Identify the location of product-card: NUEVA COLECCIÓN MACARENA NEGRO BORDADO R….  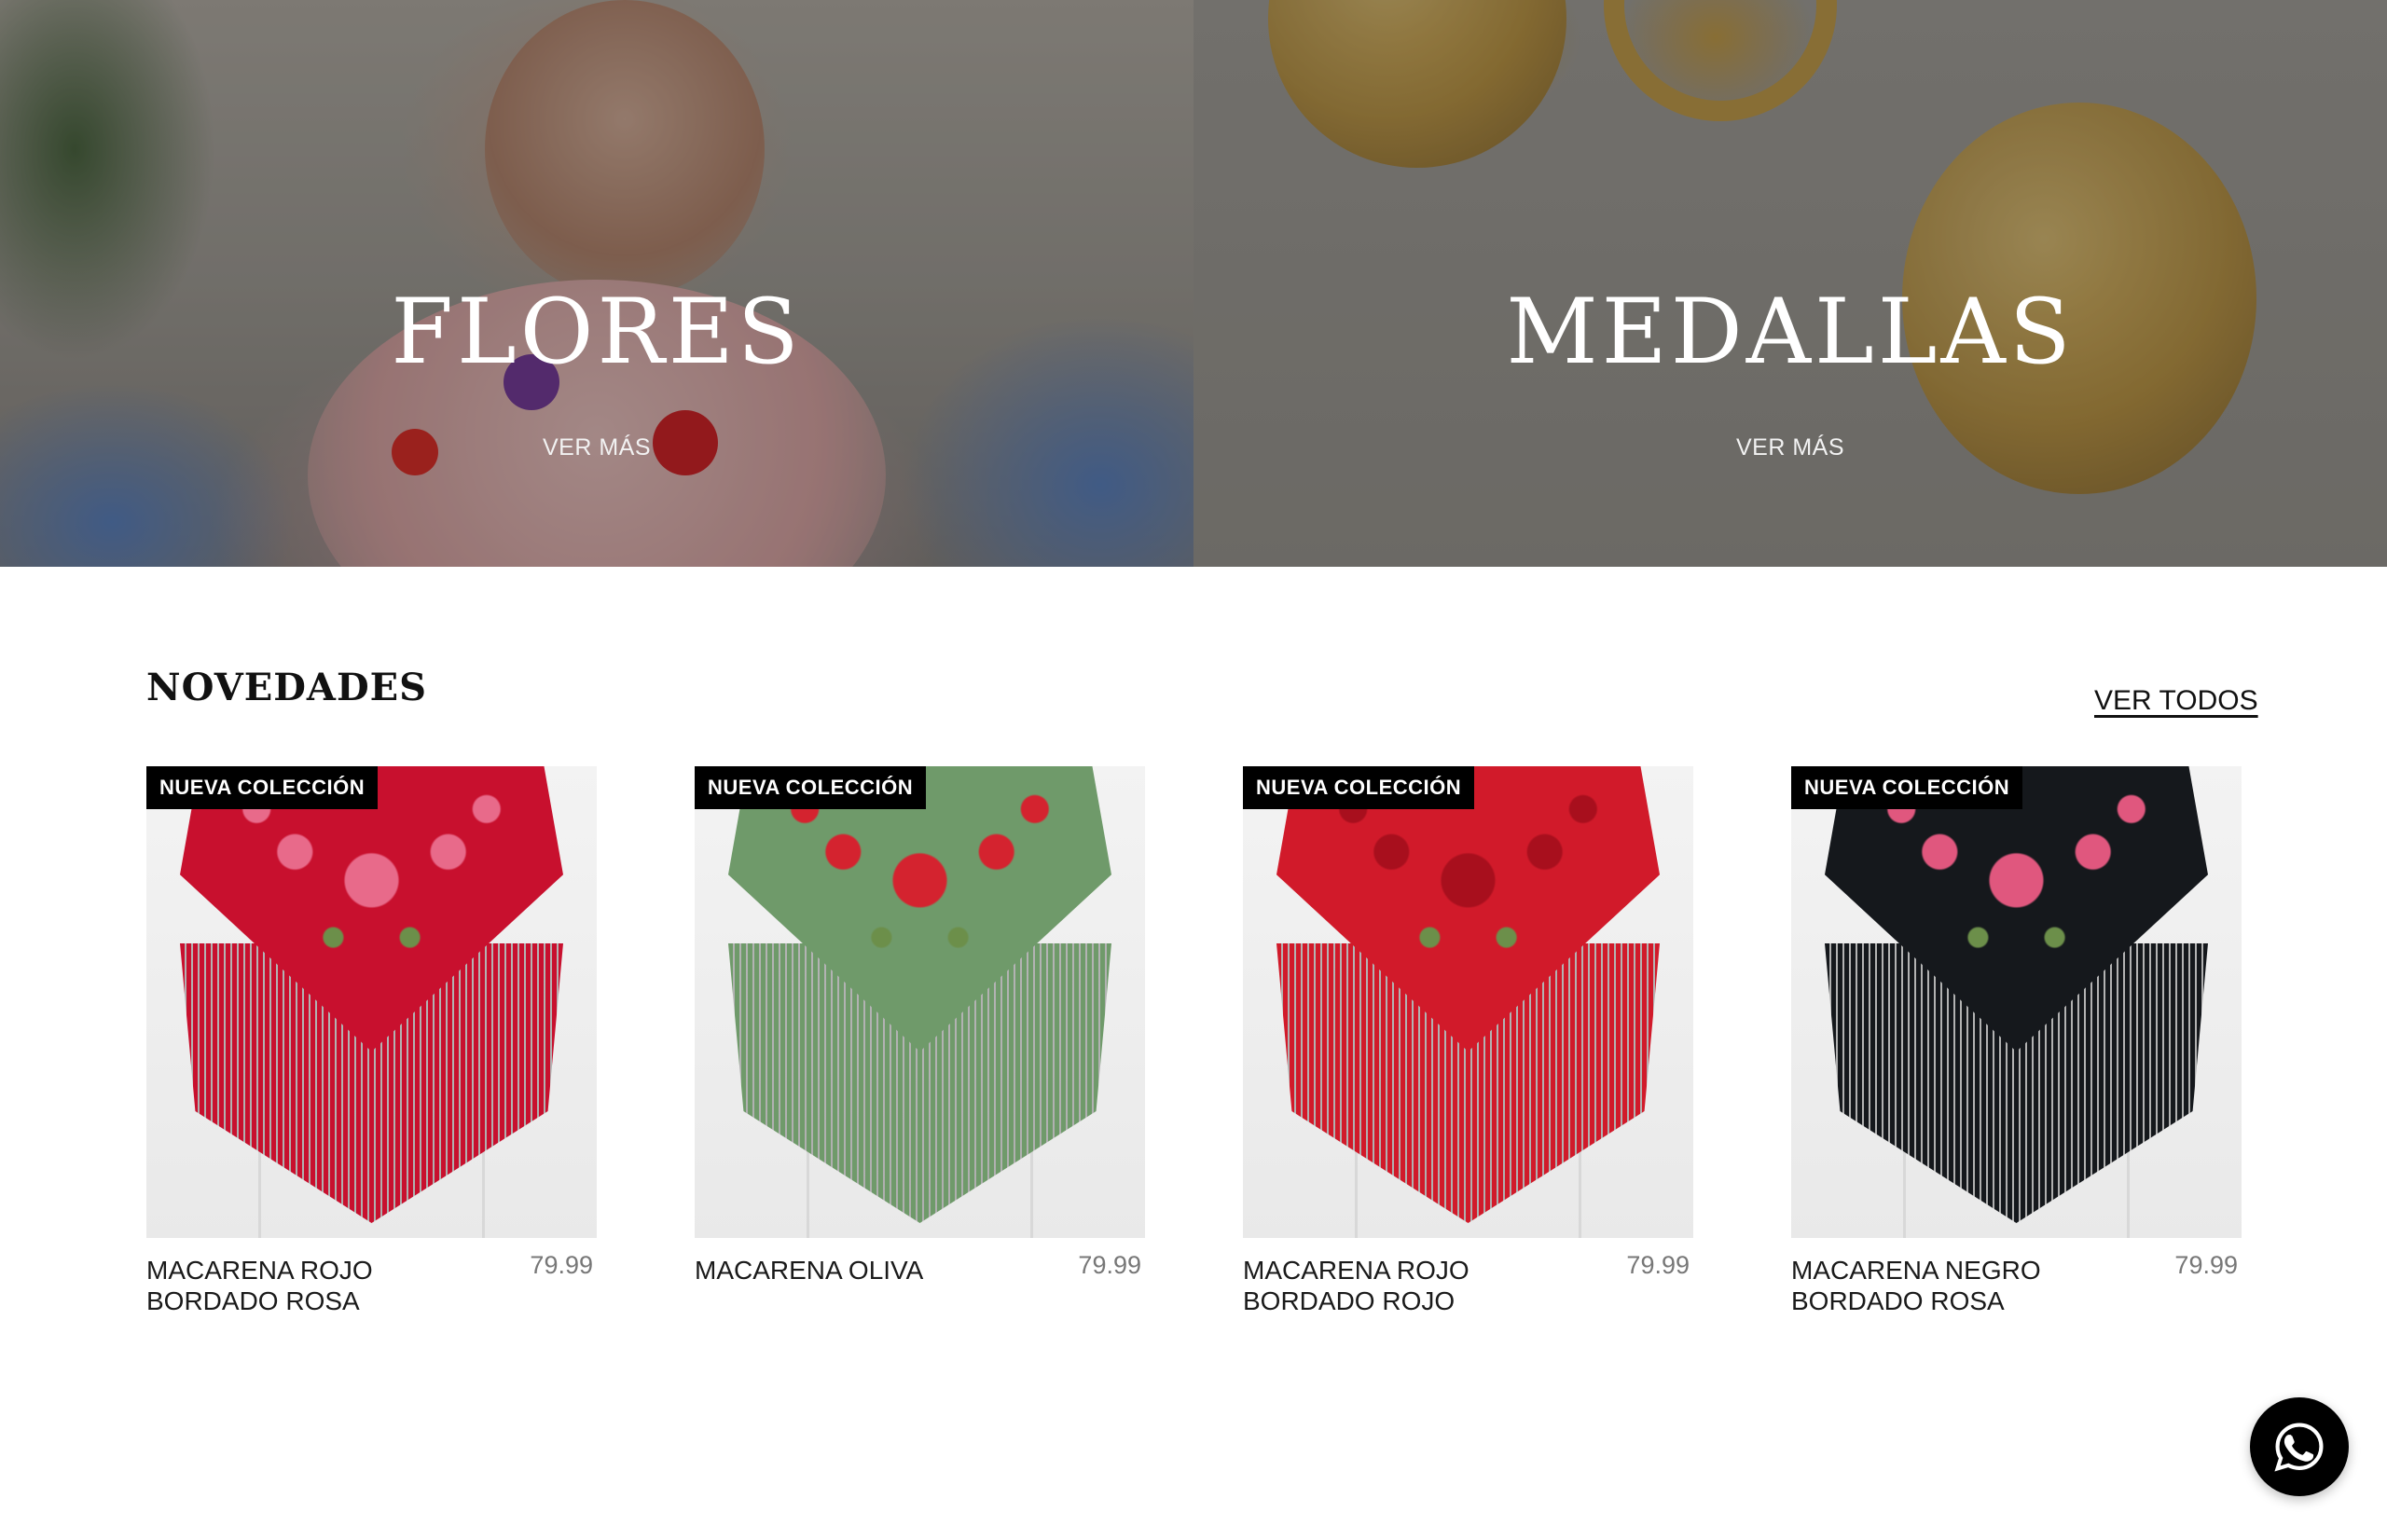
(2016, 1047).